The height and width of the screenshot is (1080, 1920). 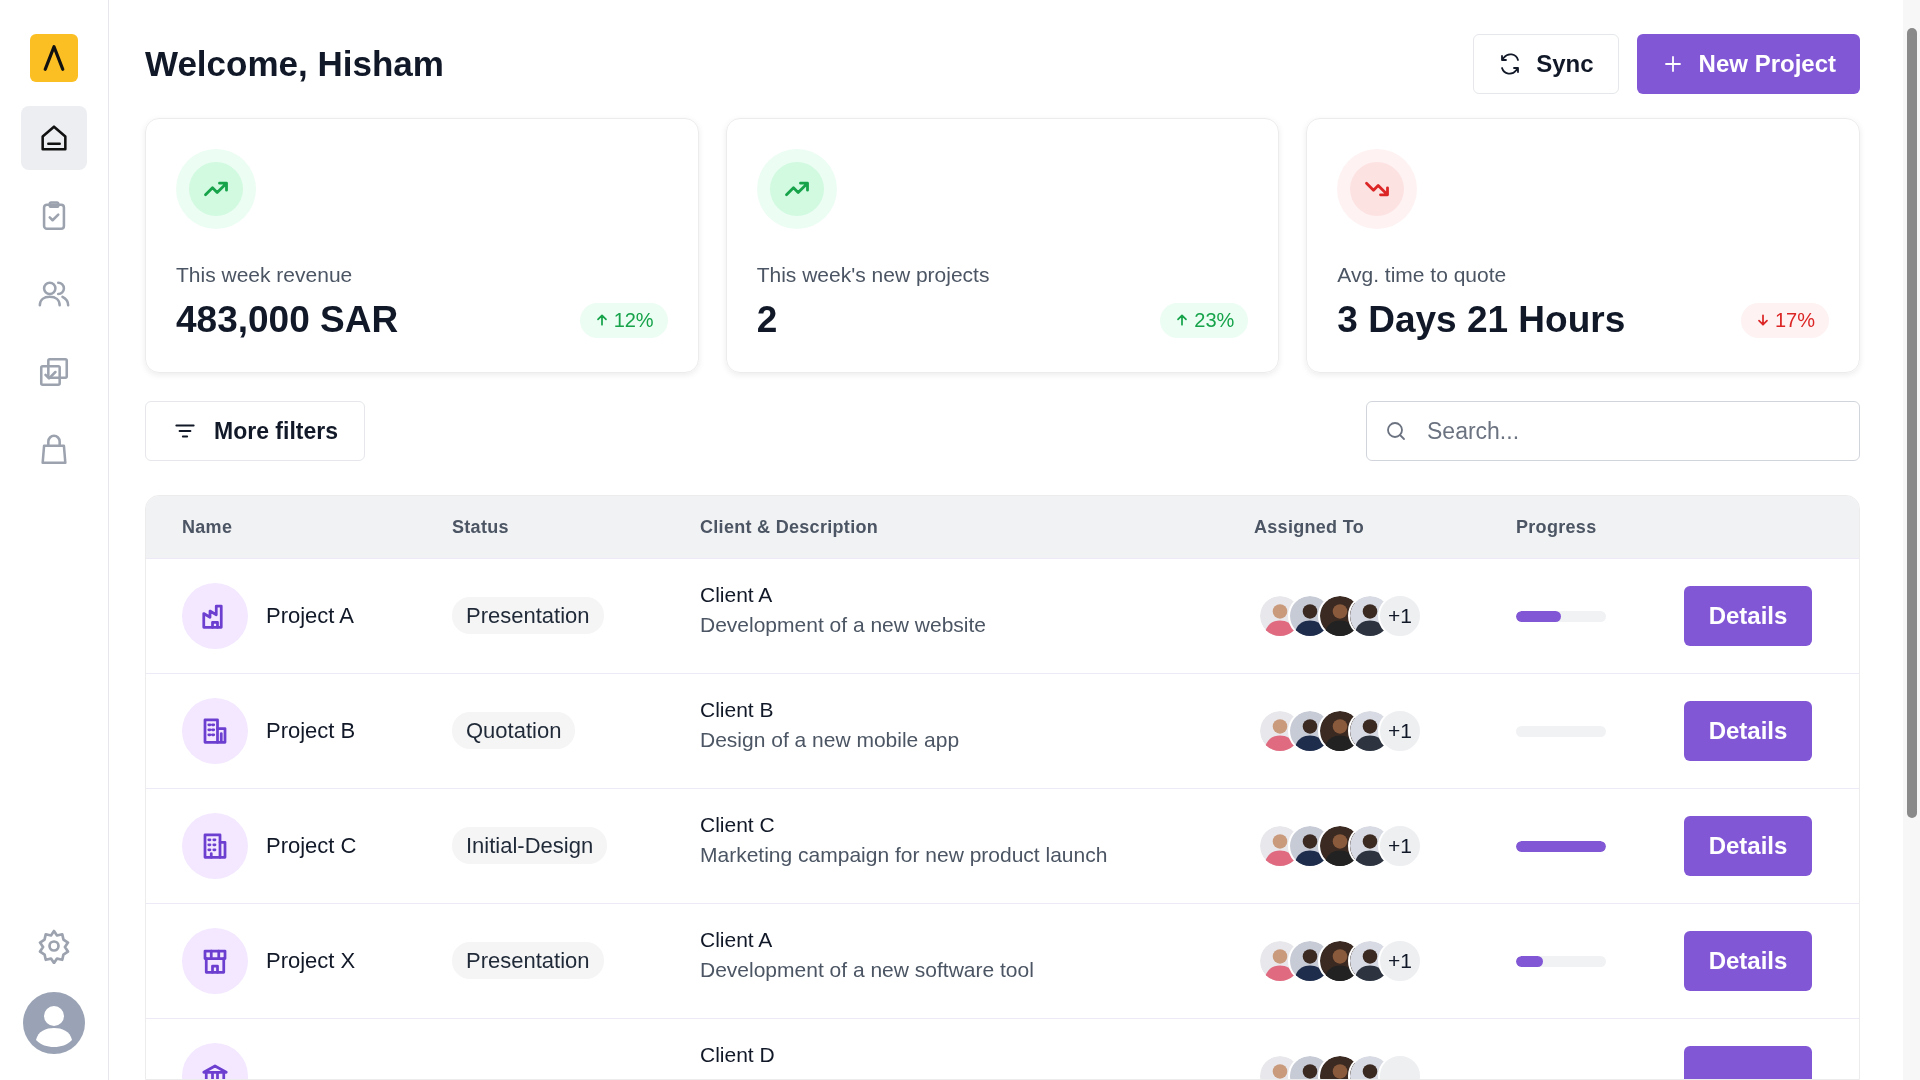 What do you see at coordinates (255, 431) in the screenshot?
I see `filter-button: More filters` at bounding box center [255, 431].